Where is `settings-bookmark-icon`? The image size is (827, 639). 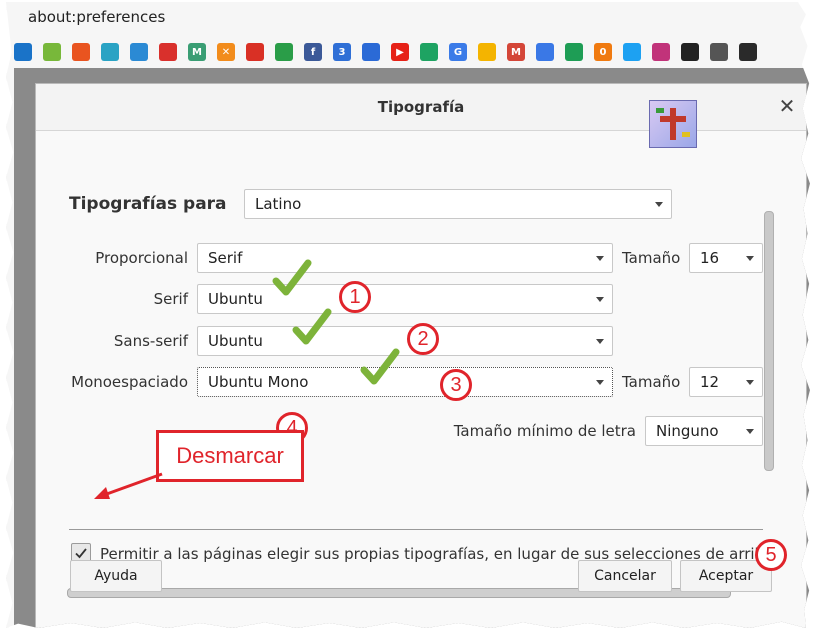 settings-bookmark-icon is located at coordinates (110, 52).